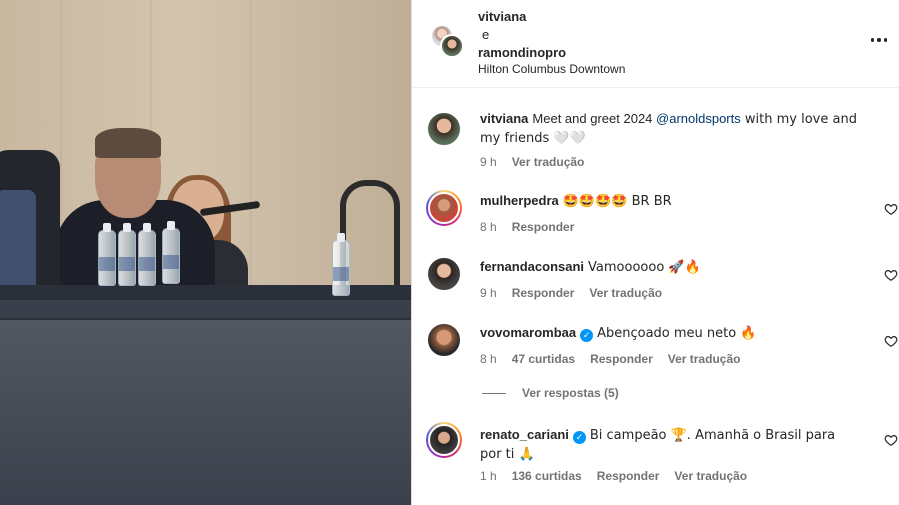  I want to click on location-link: Hilton Columbus Downtown, so click(551, 69).